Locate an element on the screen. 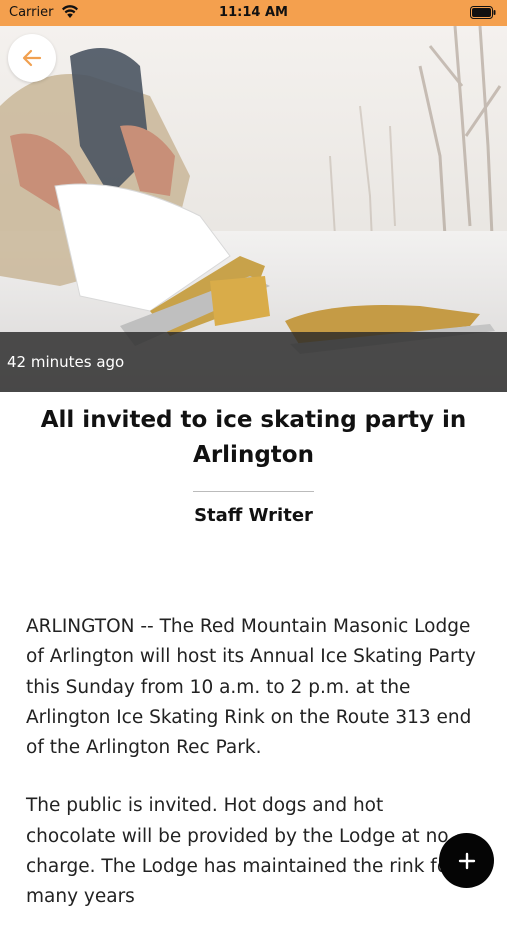  arrow-left-icon is located at coordinates (32, 58).